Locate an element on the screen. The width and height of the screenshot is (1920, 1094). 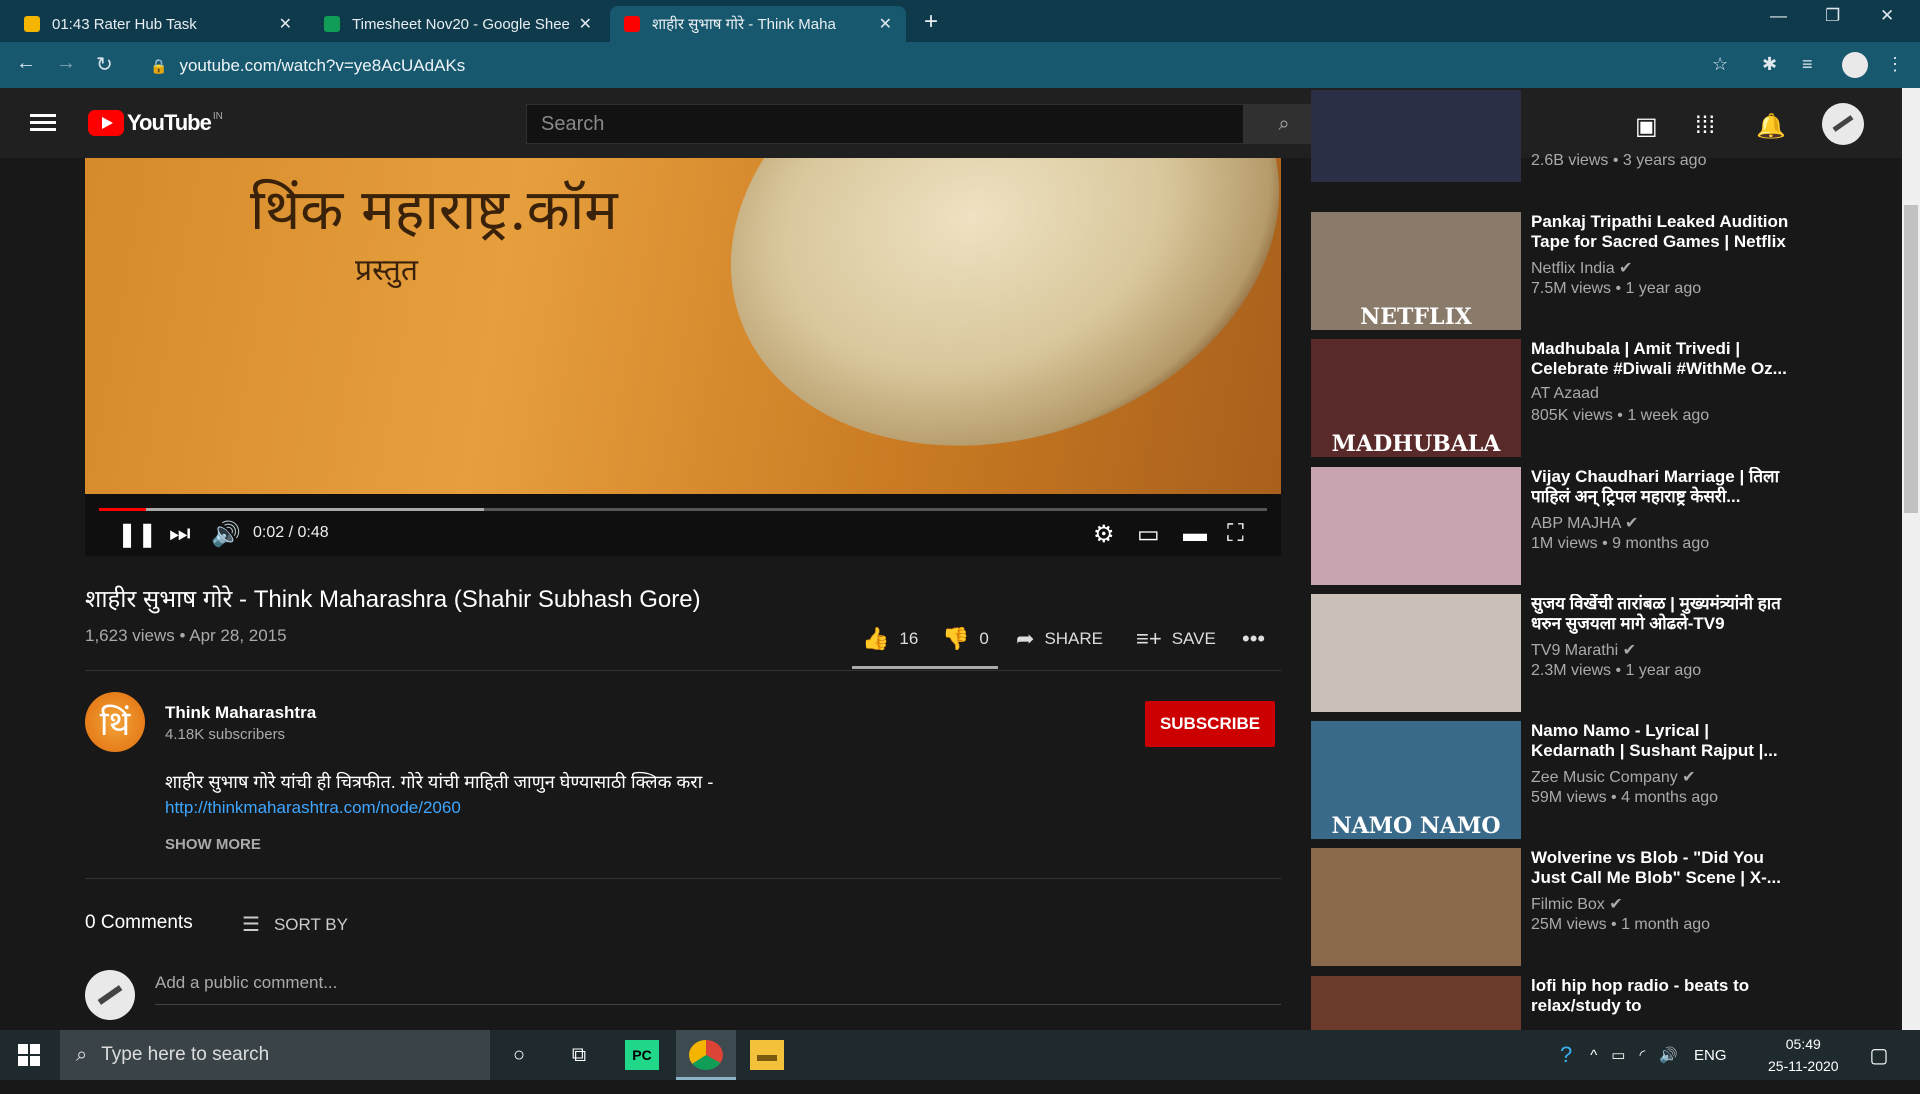
task-view-icon: ⧉ is located at coordinates (579, 1055).